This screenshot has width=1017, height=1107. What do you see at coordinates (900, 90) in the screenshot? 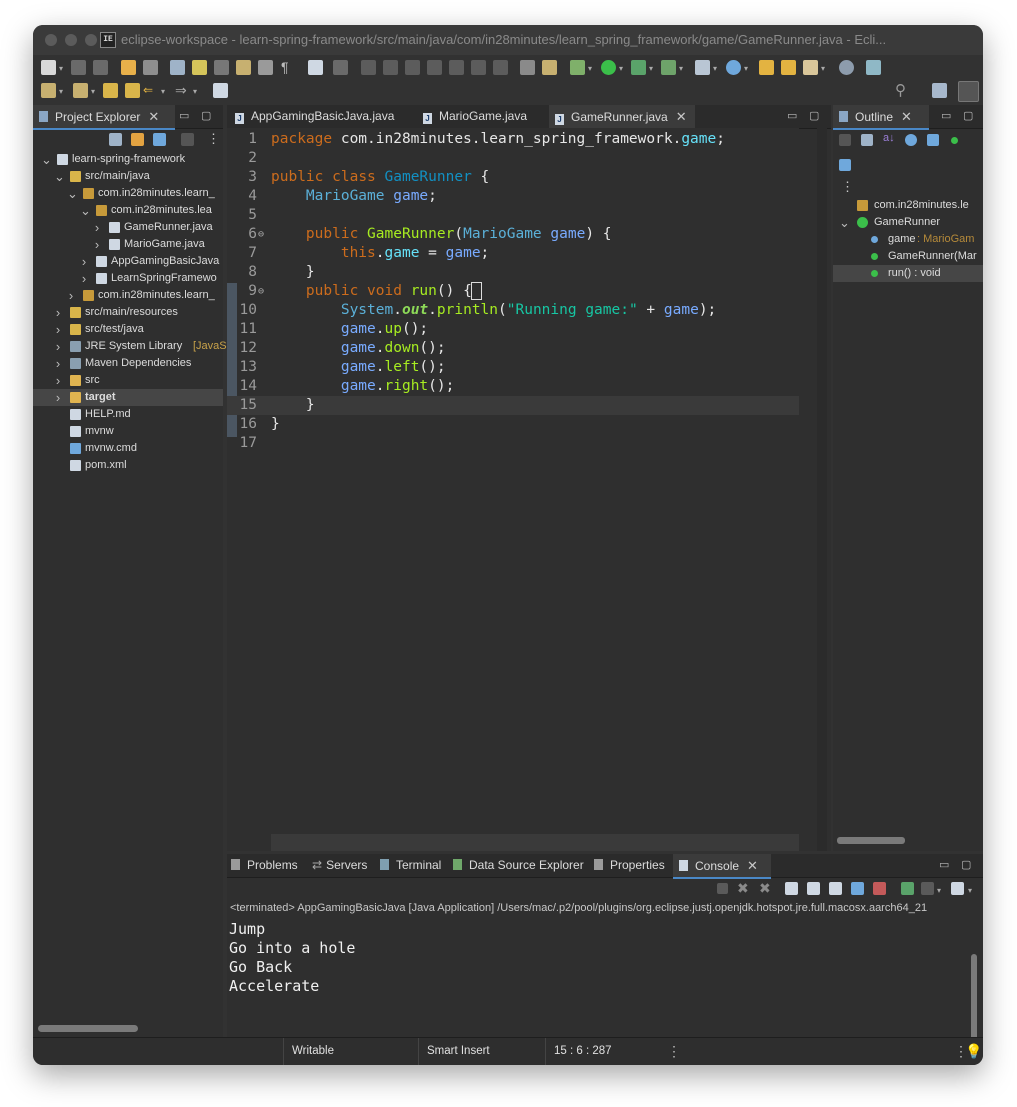
I see `search-icon: ⚲` at bounding box center [900, 90].